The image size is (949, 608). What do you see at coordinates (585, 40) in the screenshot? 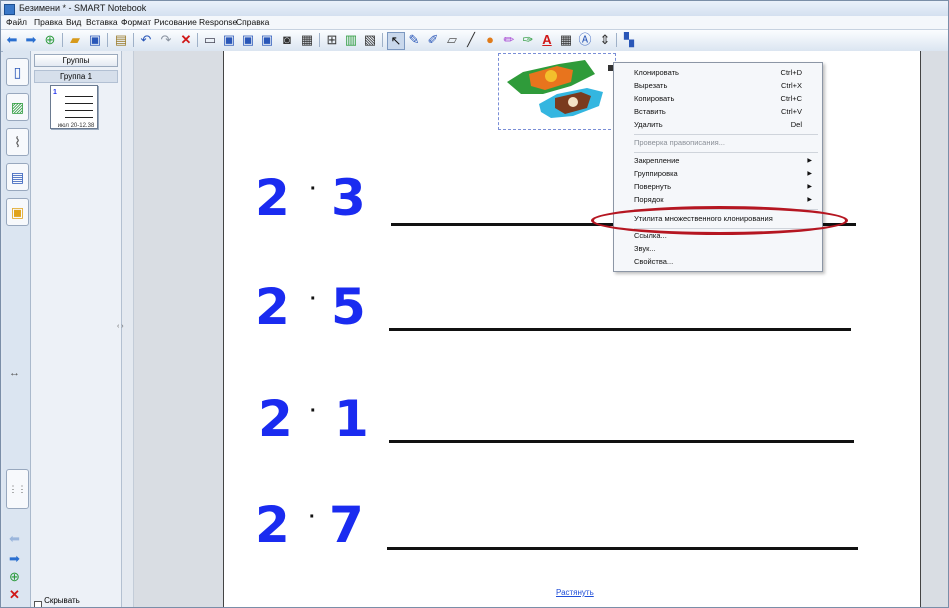
I see `recognize-icon: Ⓐ` at bounding box center [585, 40].